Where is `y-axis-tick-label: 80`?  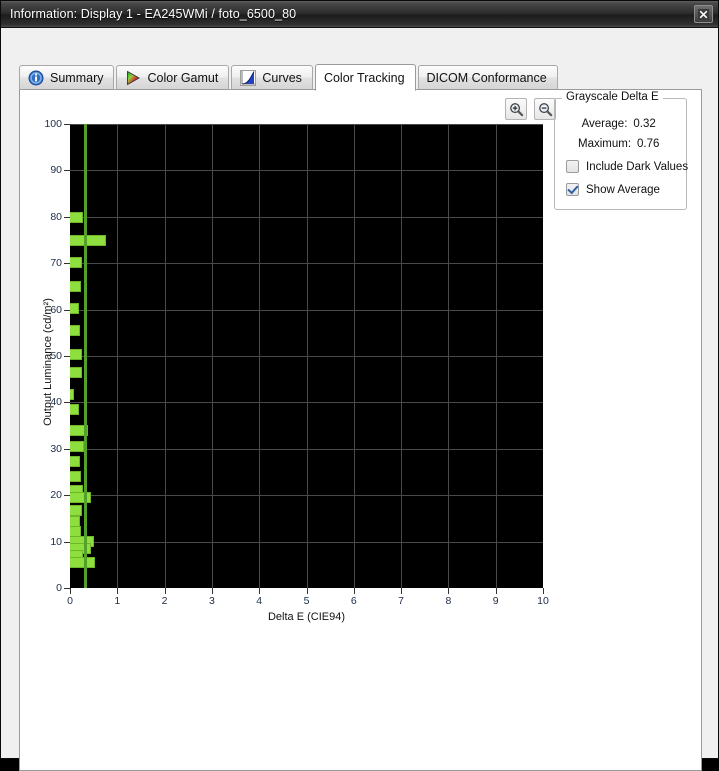 y-axis-tick-label: 80 is located at coordinates (56, 216).